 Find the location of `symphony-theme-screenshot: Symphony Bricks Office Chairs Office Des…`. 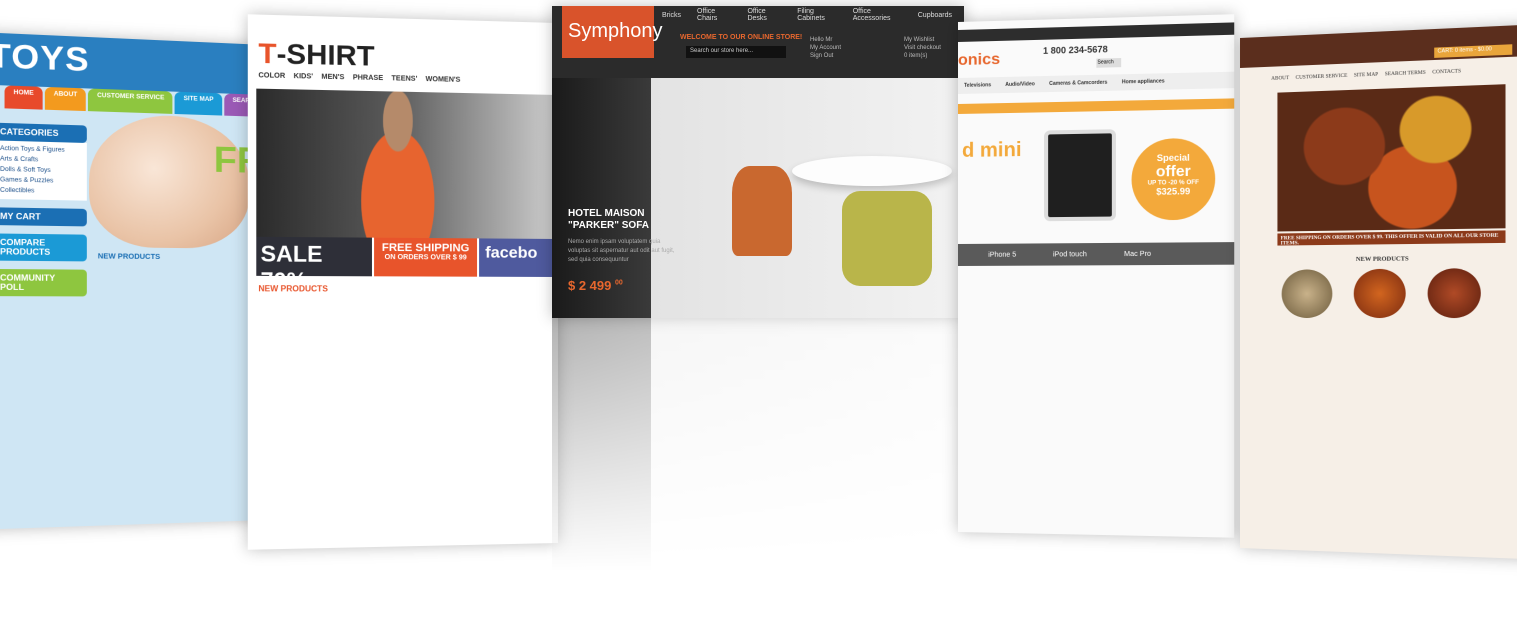

symphony-theme-screenshot: Symphony Bricks Office Chairs Office Des… is located at coordinates (758, 162).